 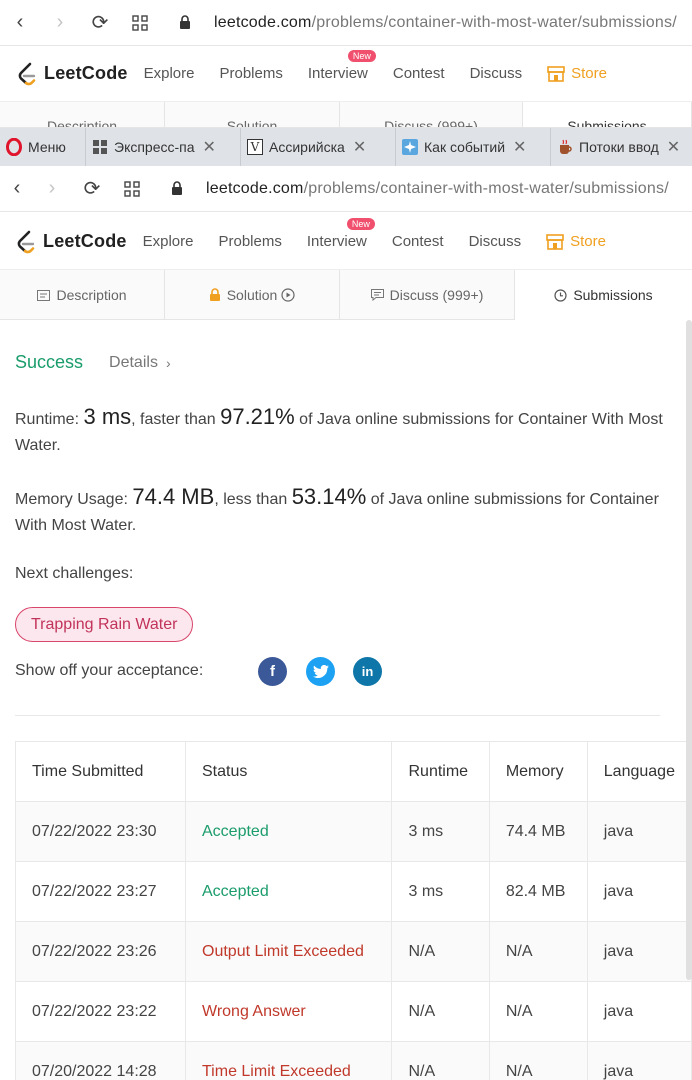 I want to click on status-success: Success, so click(x=49, y=362).